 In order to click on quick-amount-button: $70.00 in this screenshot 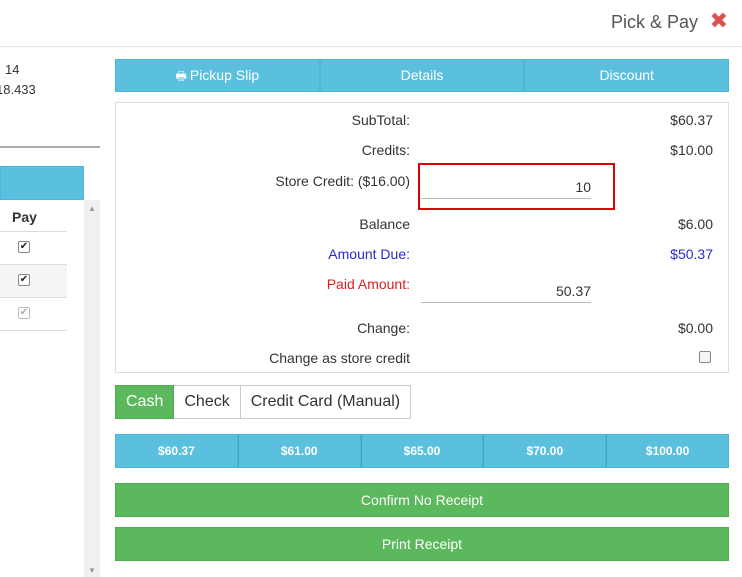, I will do `click(545, 451)`.